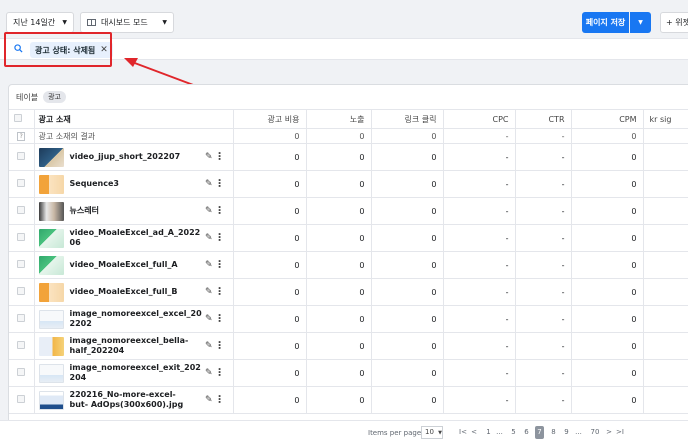  Describe the element at coordinates (640, 22) in the screenshot. I see `save-options-button: ▼` at that location.